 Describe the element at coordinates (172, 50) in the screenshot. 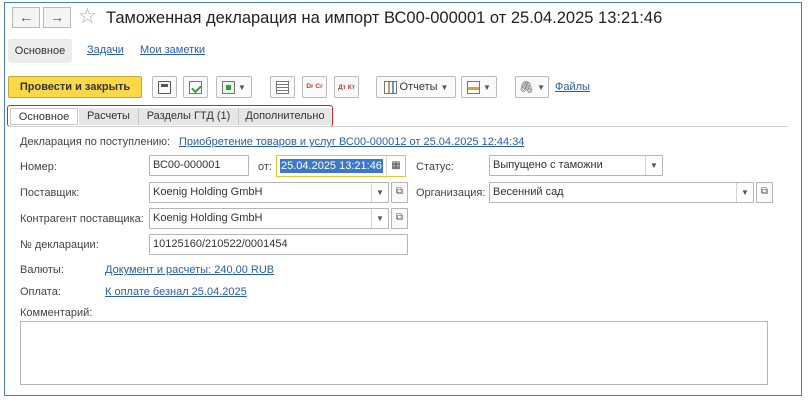

I see `section-my-notes: Мои заметки` at that location.